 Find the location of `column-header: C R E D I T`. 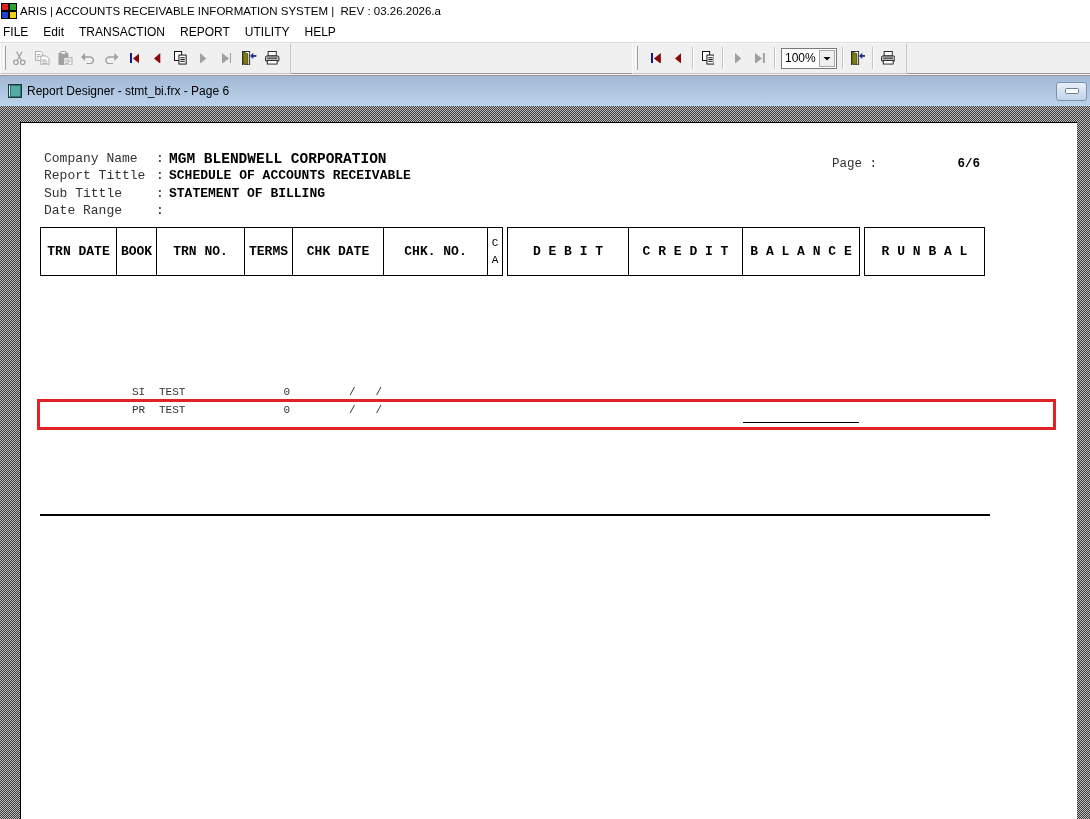

column-header: C R E D I T is located at coordinates (685, 251).